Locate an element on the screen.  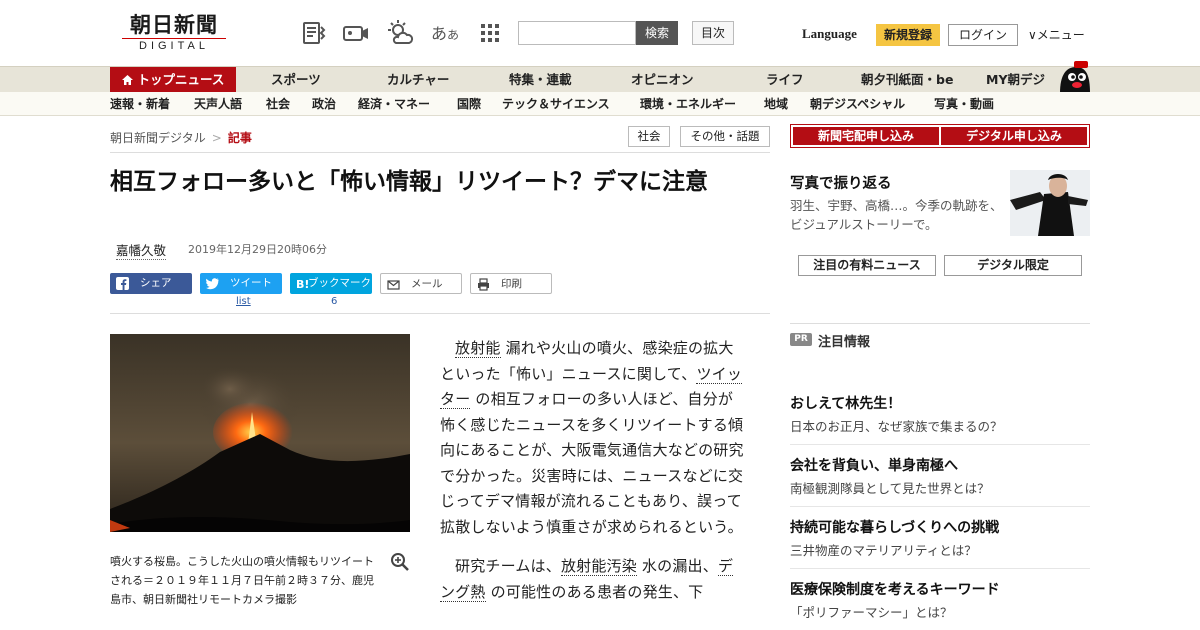
nav-region: 地域 is located at coordinates (776, 104).